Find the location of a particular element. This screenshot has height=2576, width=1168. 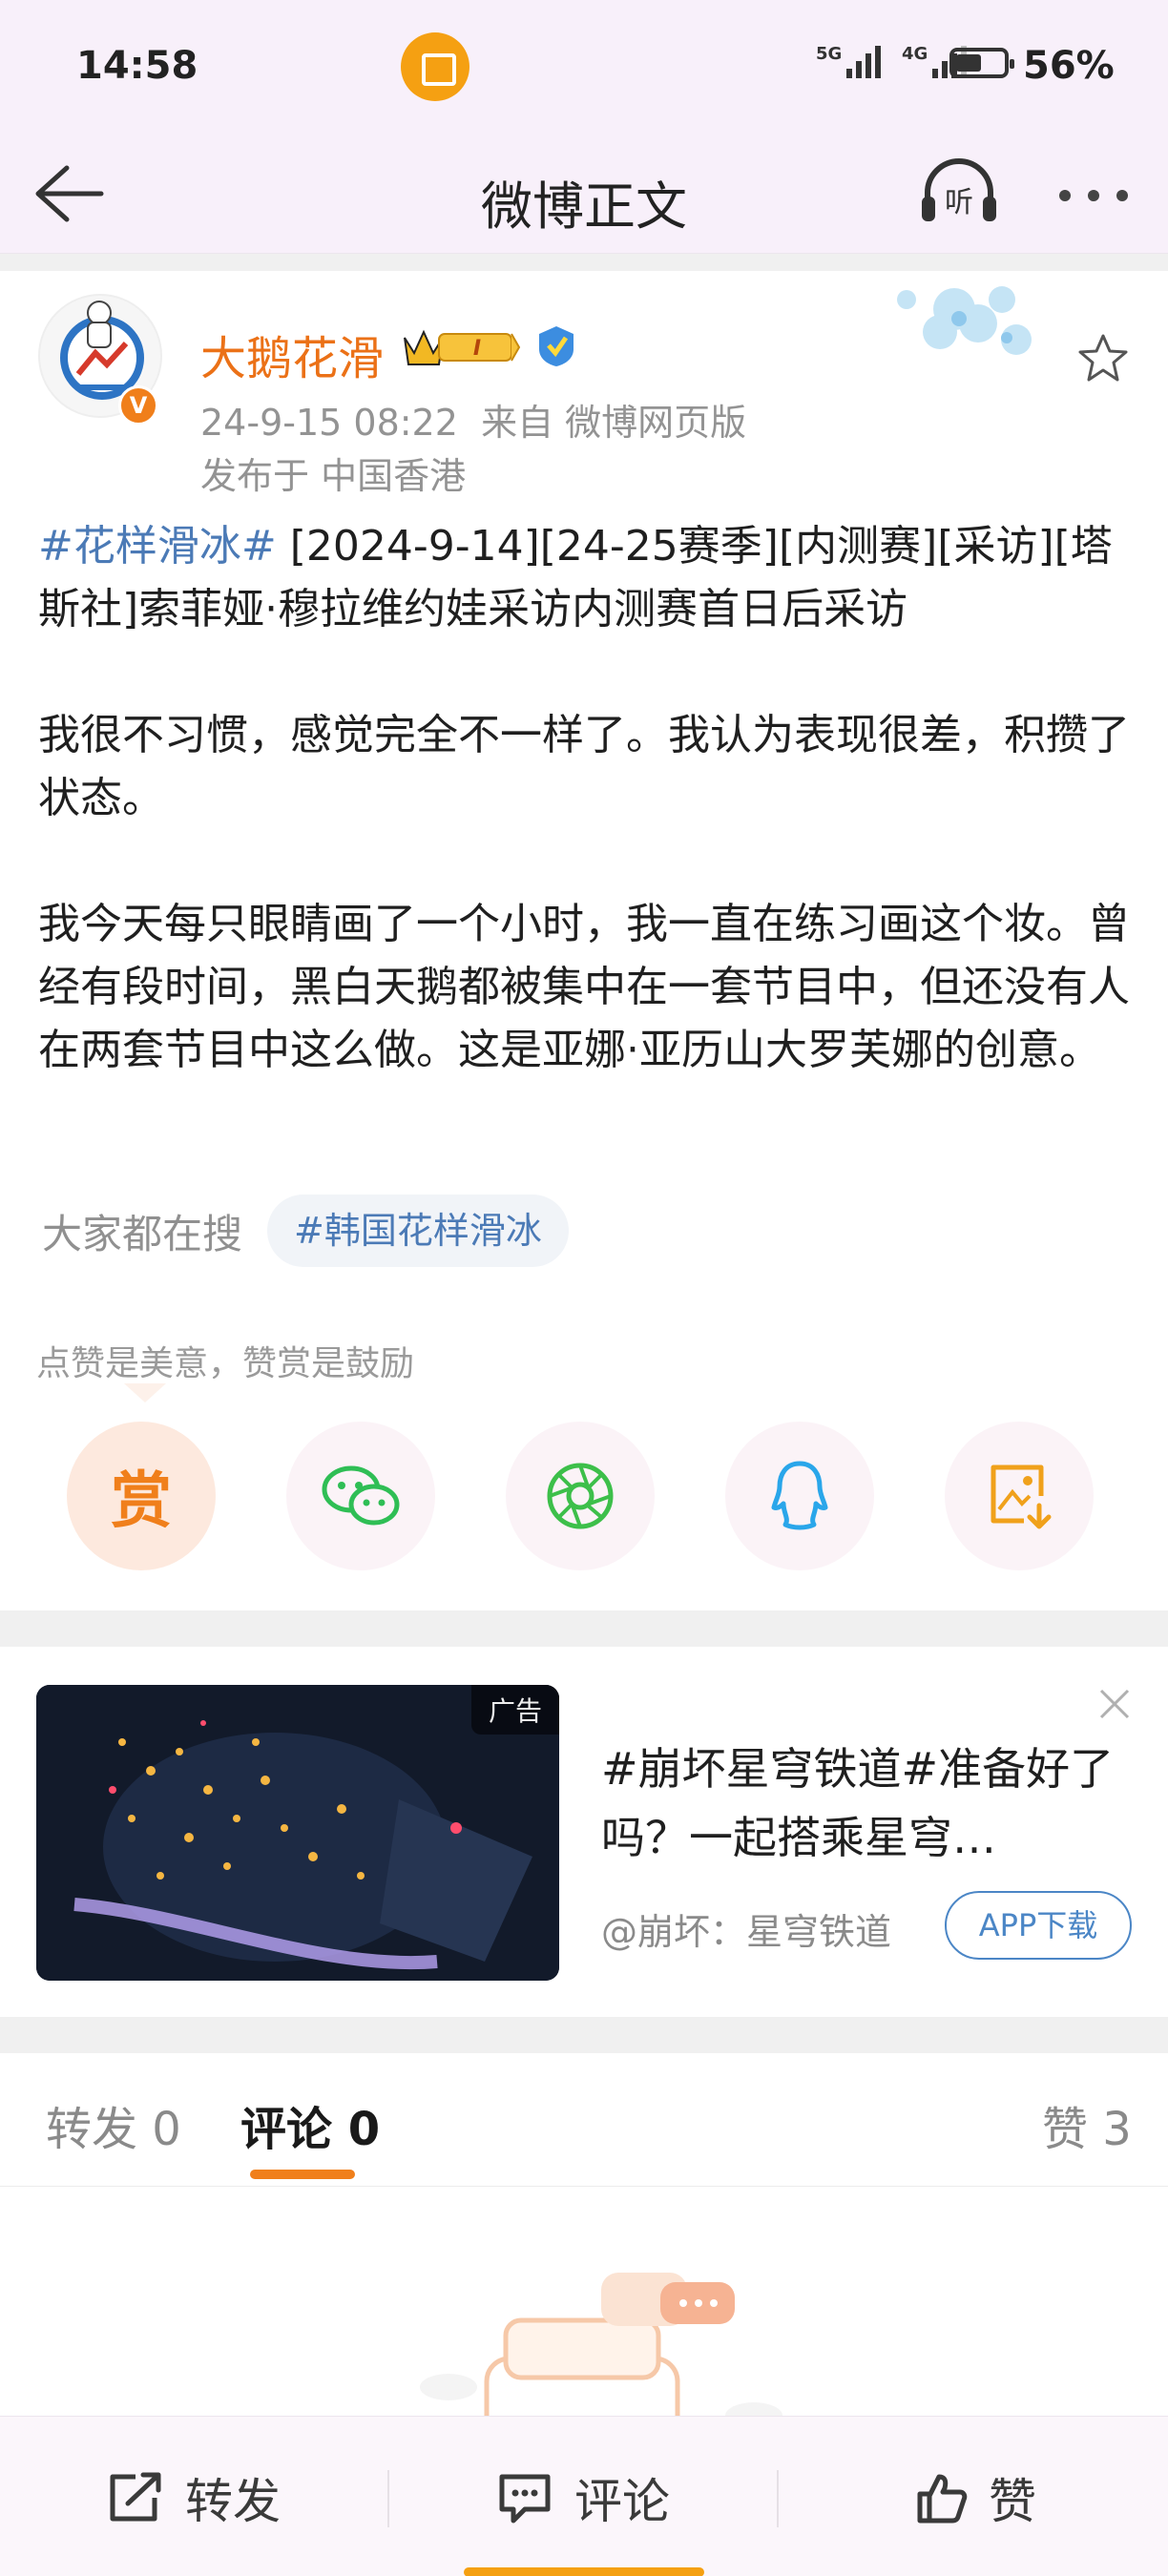

trending-search-label: 大家都在搜 is located at coordinates (142, 1233).